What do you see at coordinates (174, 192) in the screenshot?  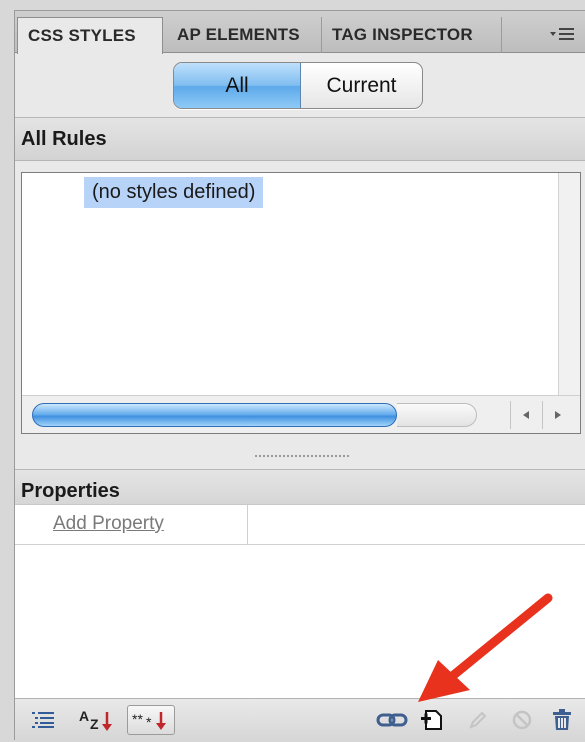 I see `rule-item: (no styles defined)` at bounding box center [174, 192].